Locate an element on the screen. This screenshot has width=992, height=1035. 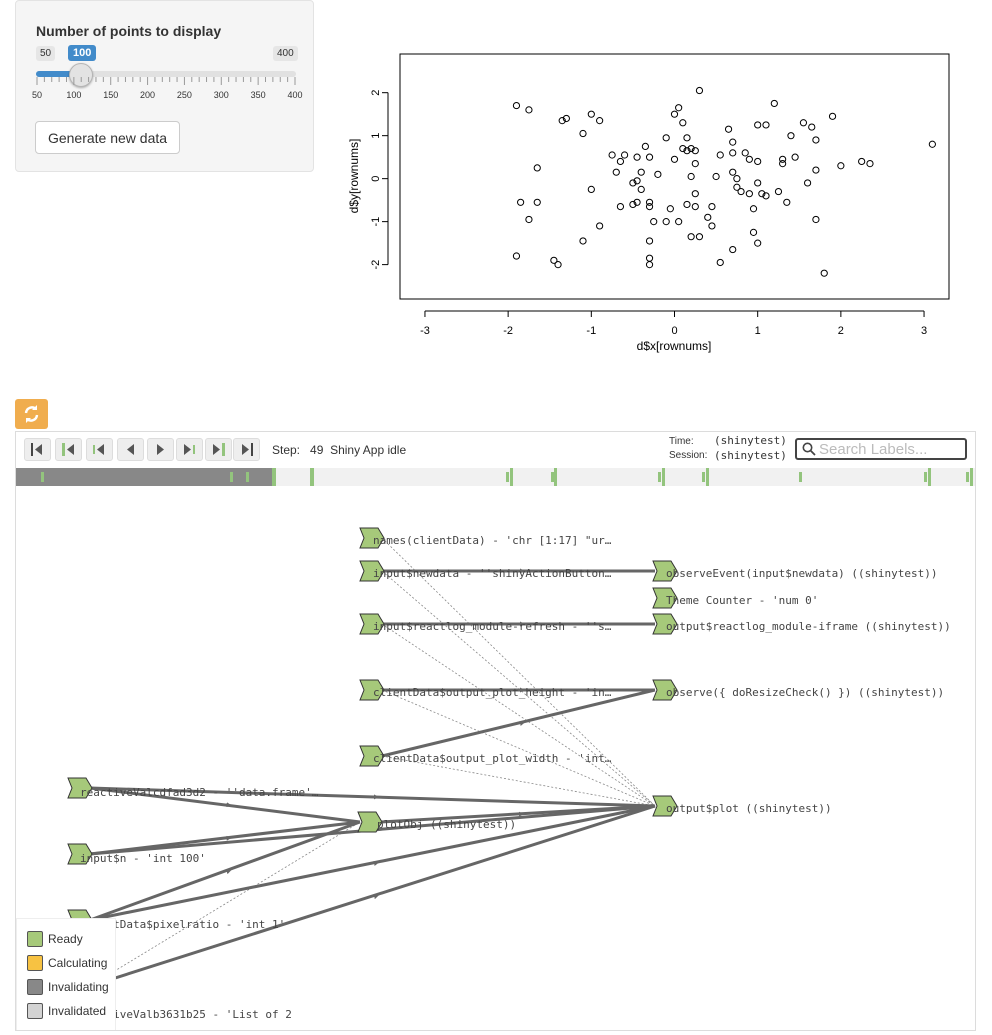
next-step-button is located at coordinates (160, 449).